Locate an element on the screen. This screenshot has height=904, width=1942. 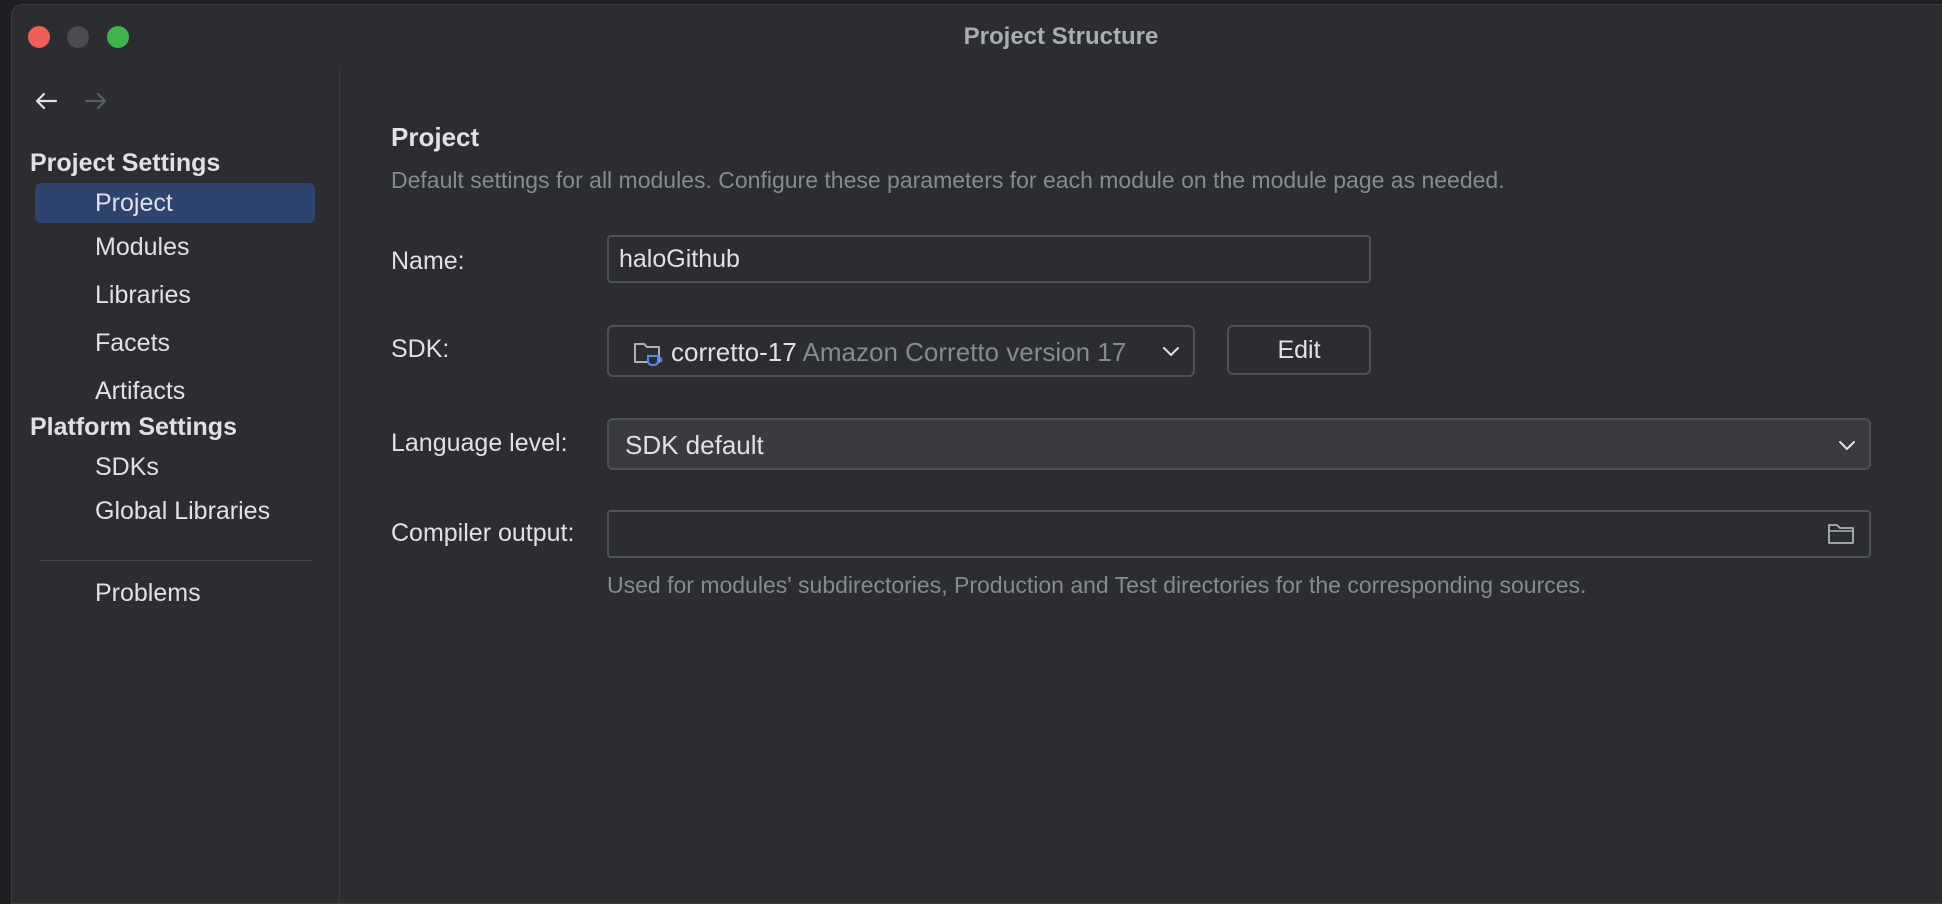
sidebar-item-label: Problems is located at coordinates (148, 593).